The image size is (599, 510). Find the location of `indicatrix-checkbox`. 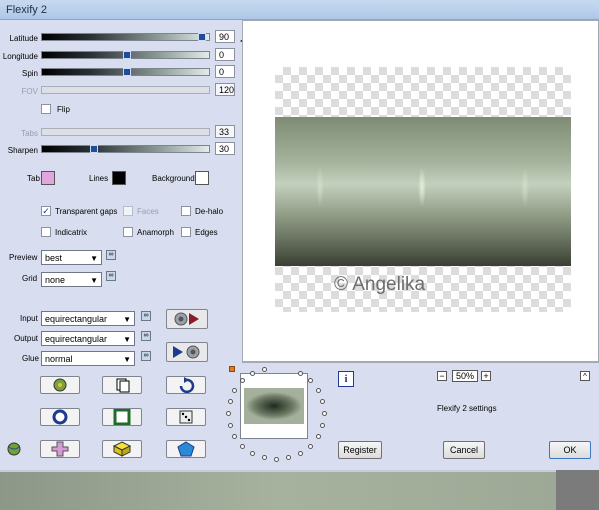

indicatrix-checkbox is located at coordinates (46, 232).